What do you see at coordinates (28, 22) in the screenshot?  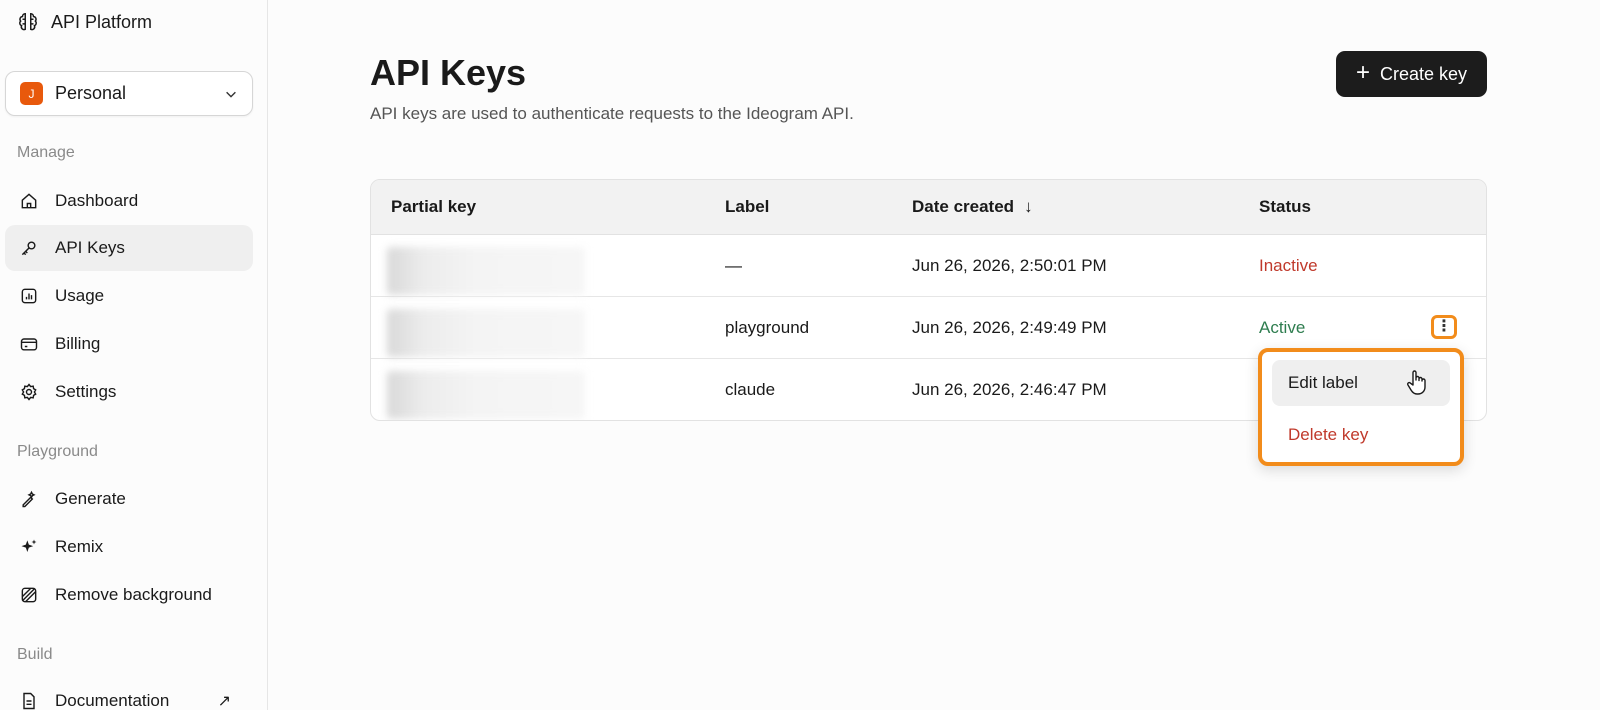 I see `brain-icon` at bounding box center [28, 22].